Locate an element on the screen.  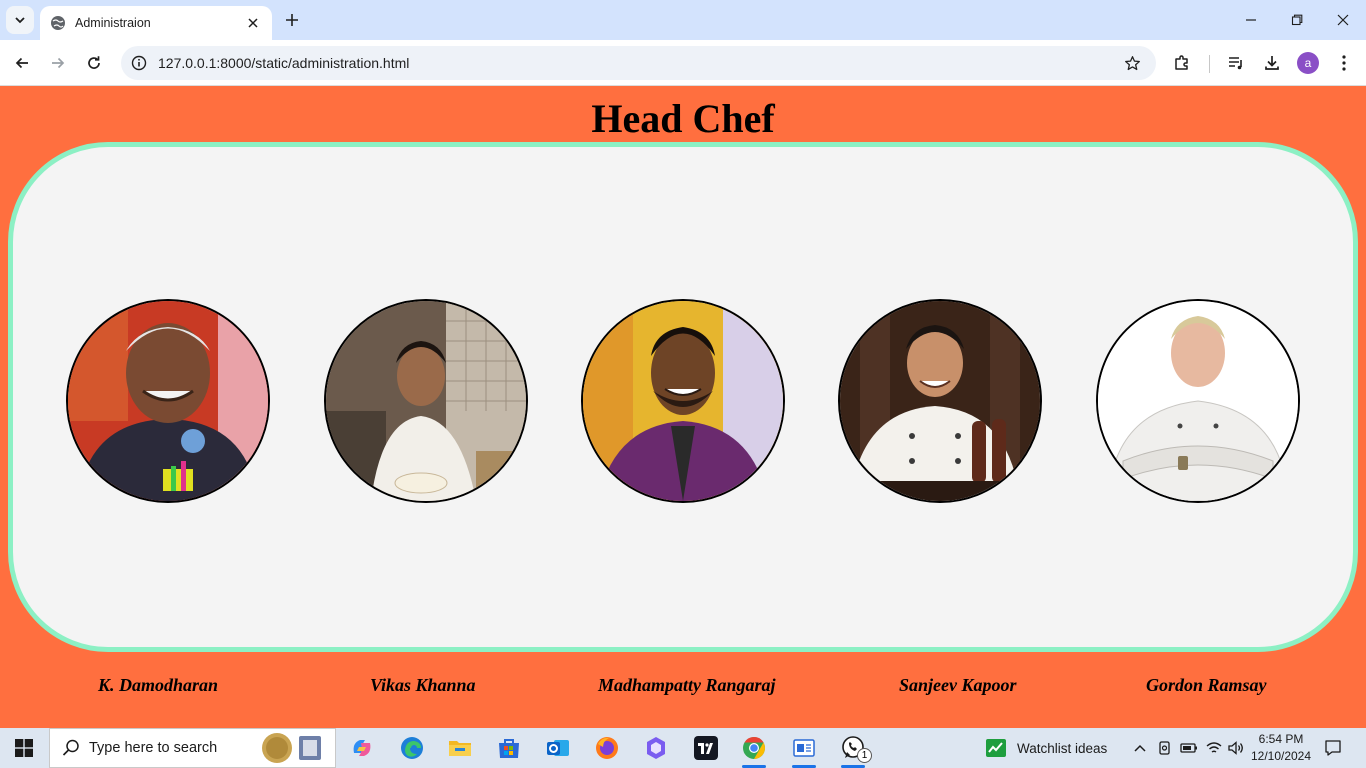
device-icon is located at coordinates (1164, 748).